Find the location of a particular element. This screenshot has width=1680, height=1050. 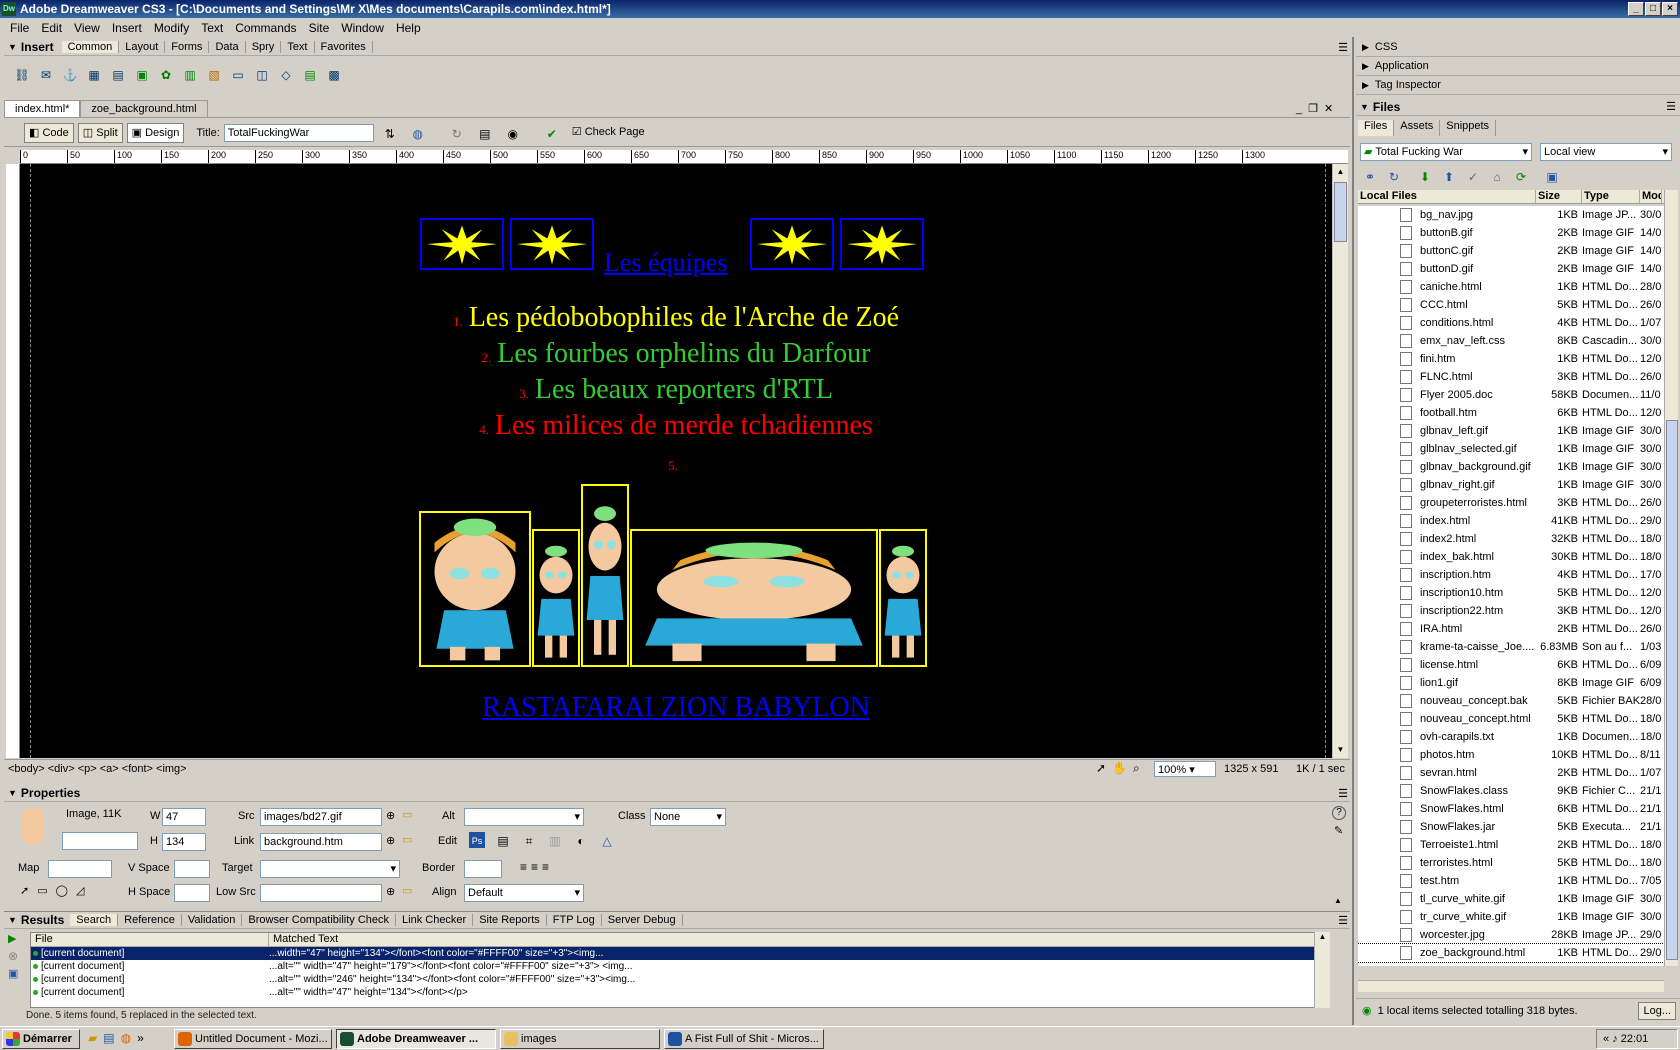

file-item: photos.htm 10KB HTML Do... 8/11 is located at coordinates (1511, 755).